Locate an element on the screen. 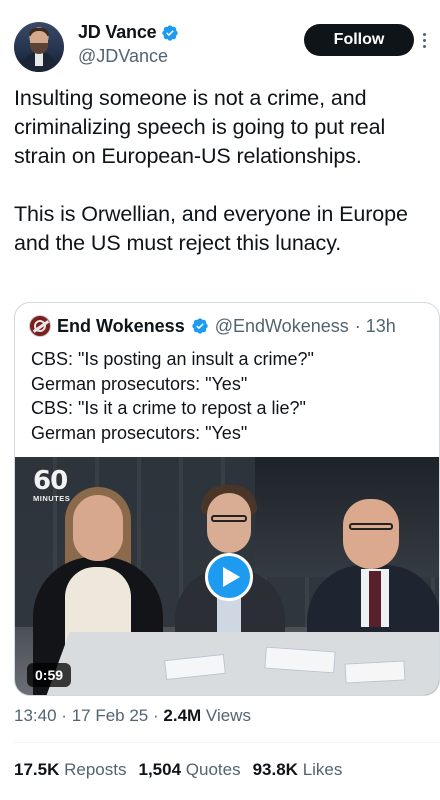 The image size is (440, 800). quotes-stat: 1,504 Quotes is located at coordinates (189, 770).